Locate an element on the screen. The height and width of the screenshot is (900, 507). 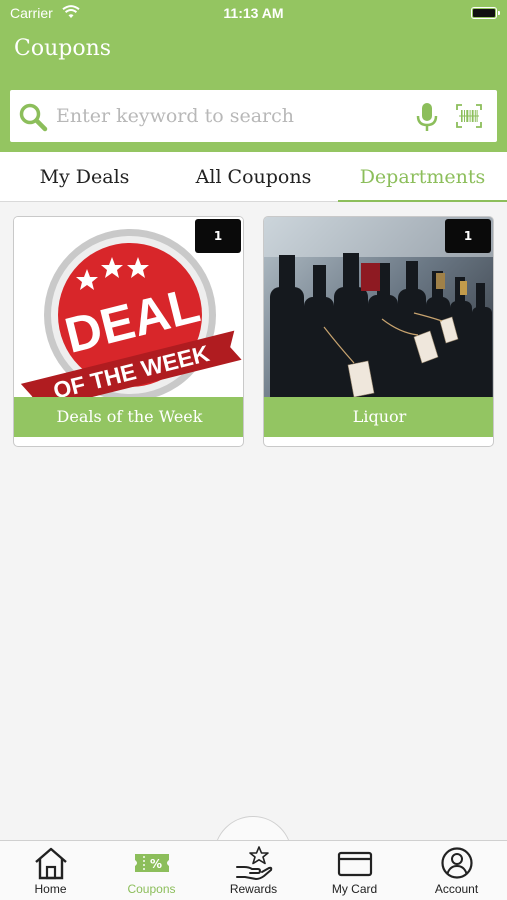
nav-rewards: Rewards is located at coordinates (253, 871).